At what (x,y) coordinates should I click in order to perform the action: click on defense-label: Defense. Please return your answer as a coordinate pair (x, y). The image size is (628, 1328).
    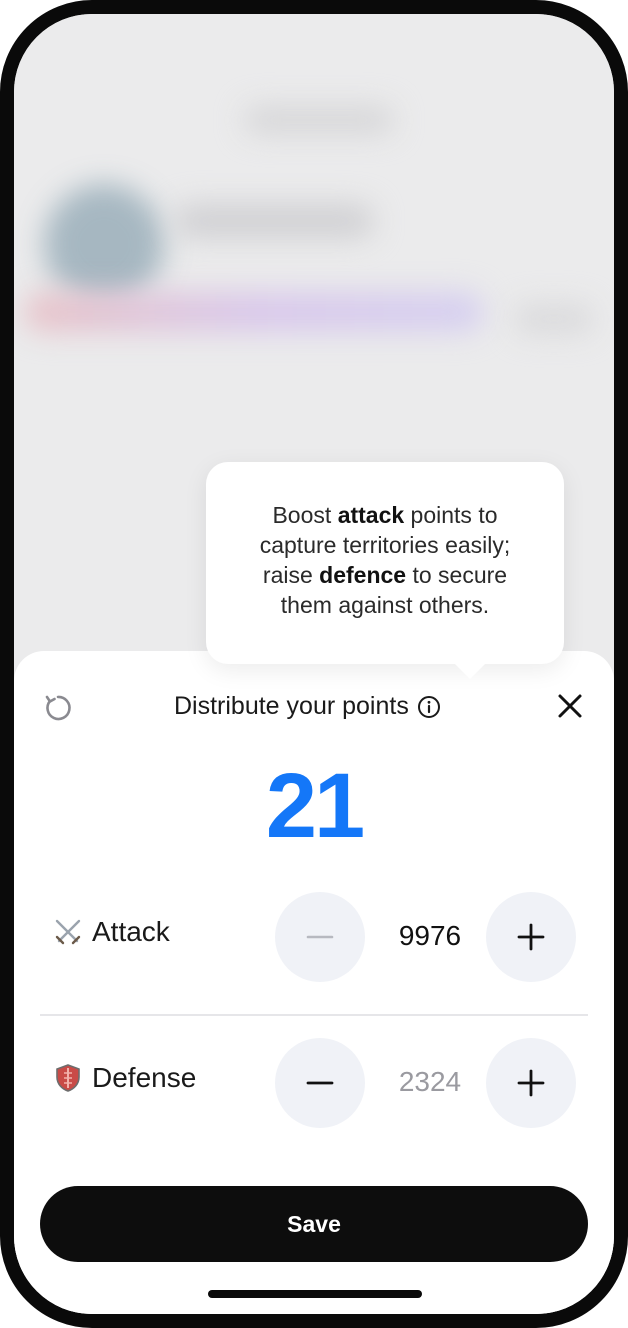
    Looking at the image, I should click on (124, 1078).